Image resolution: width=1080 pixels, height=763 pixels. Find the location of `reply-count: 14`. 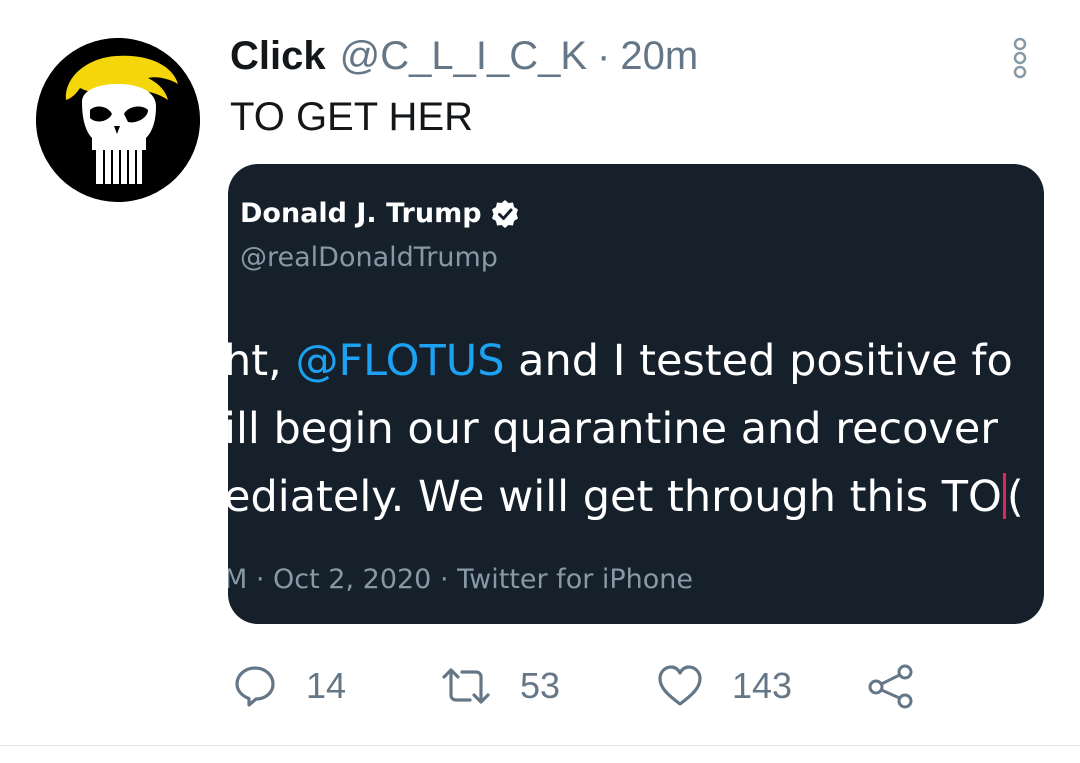

reply-count: 14 is located at coordinates (326, 685).